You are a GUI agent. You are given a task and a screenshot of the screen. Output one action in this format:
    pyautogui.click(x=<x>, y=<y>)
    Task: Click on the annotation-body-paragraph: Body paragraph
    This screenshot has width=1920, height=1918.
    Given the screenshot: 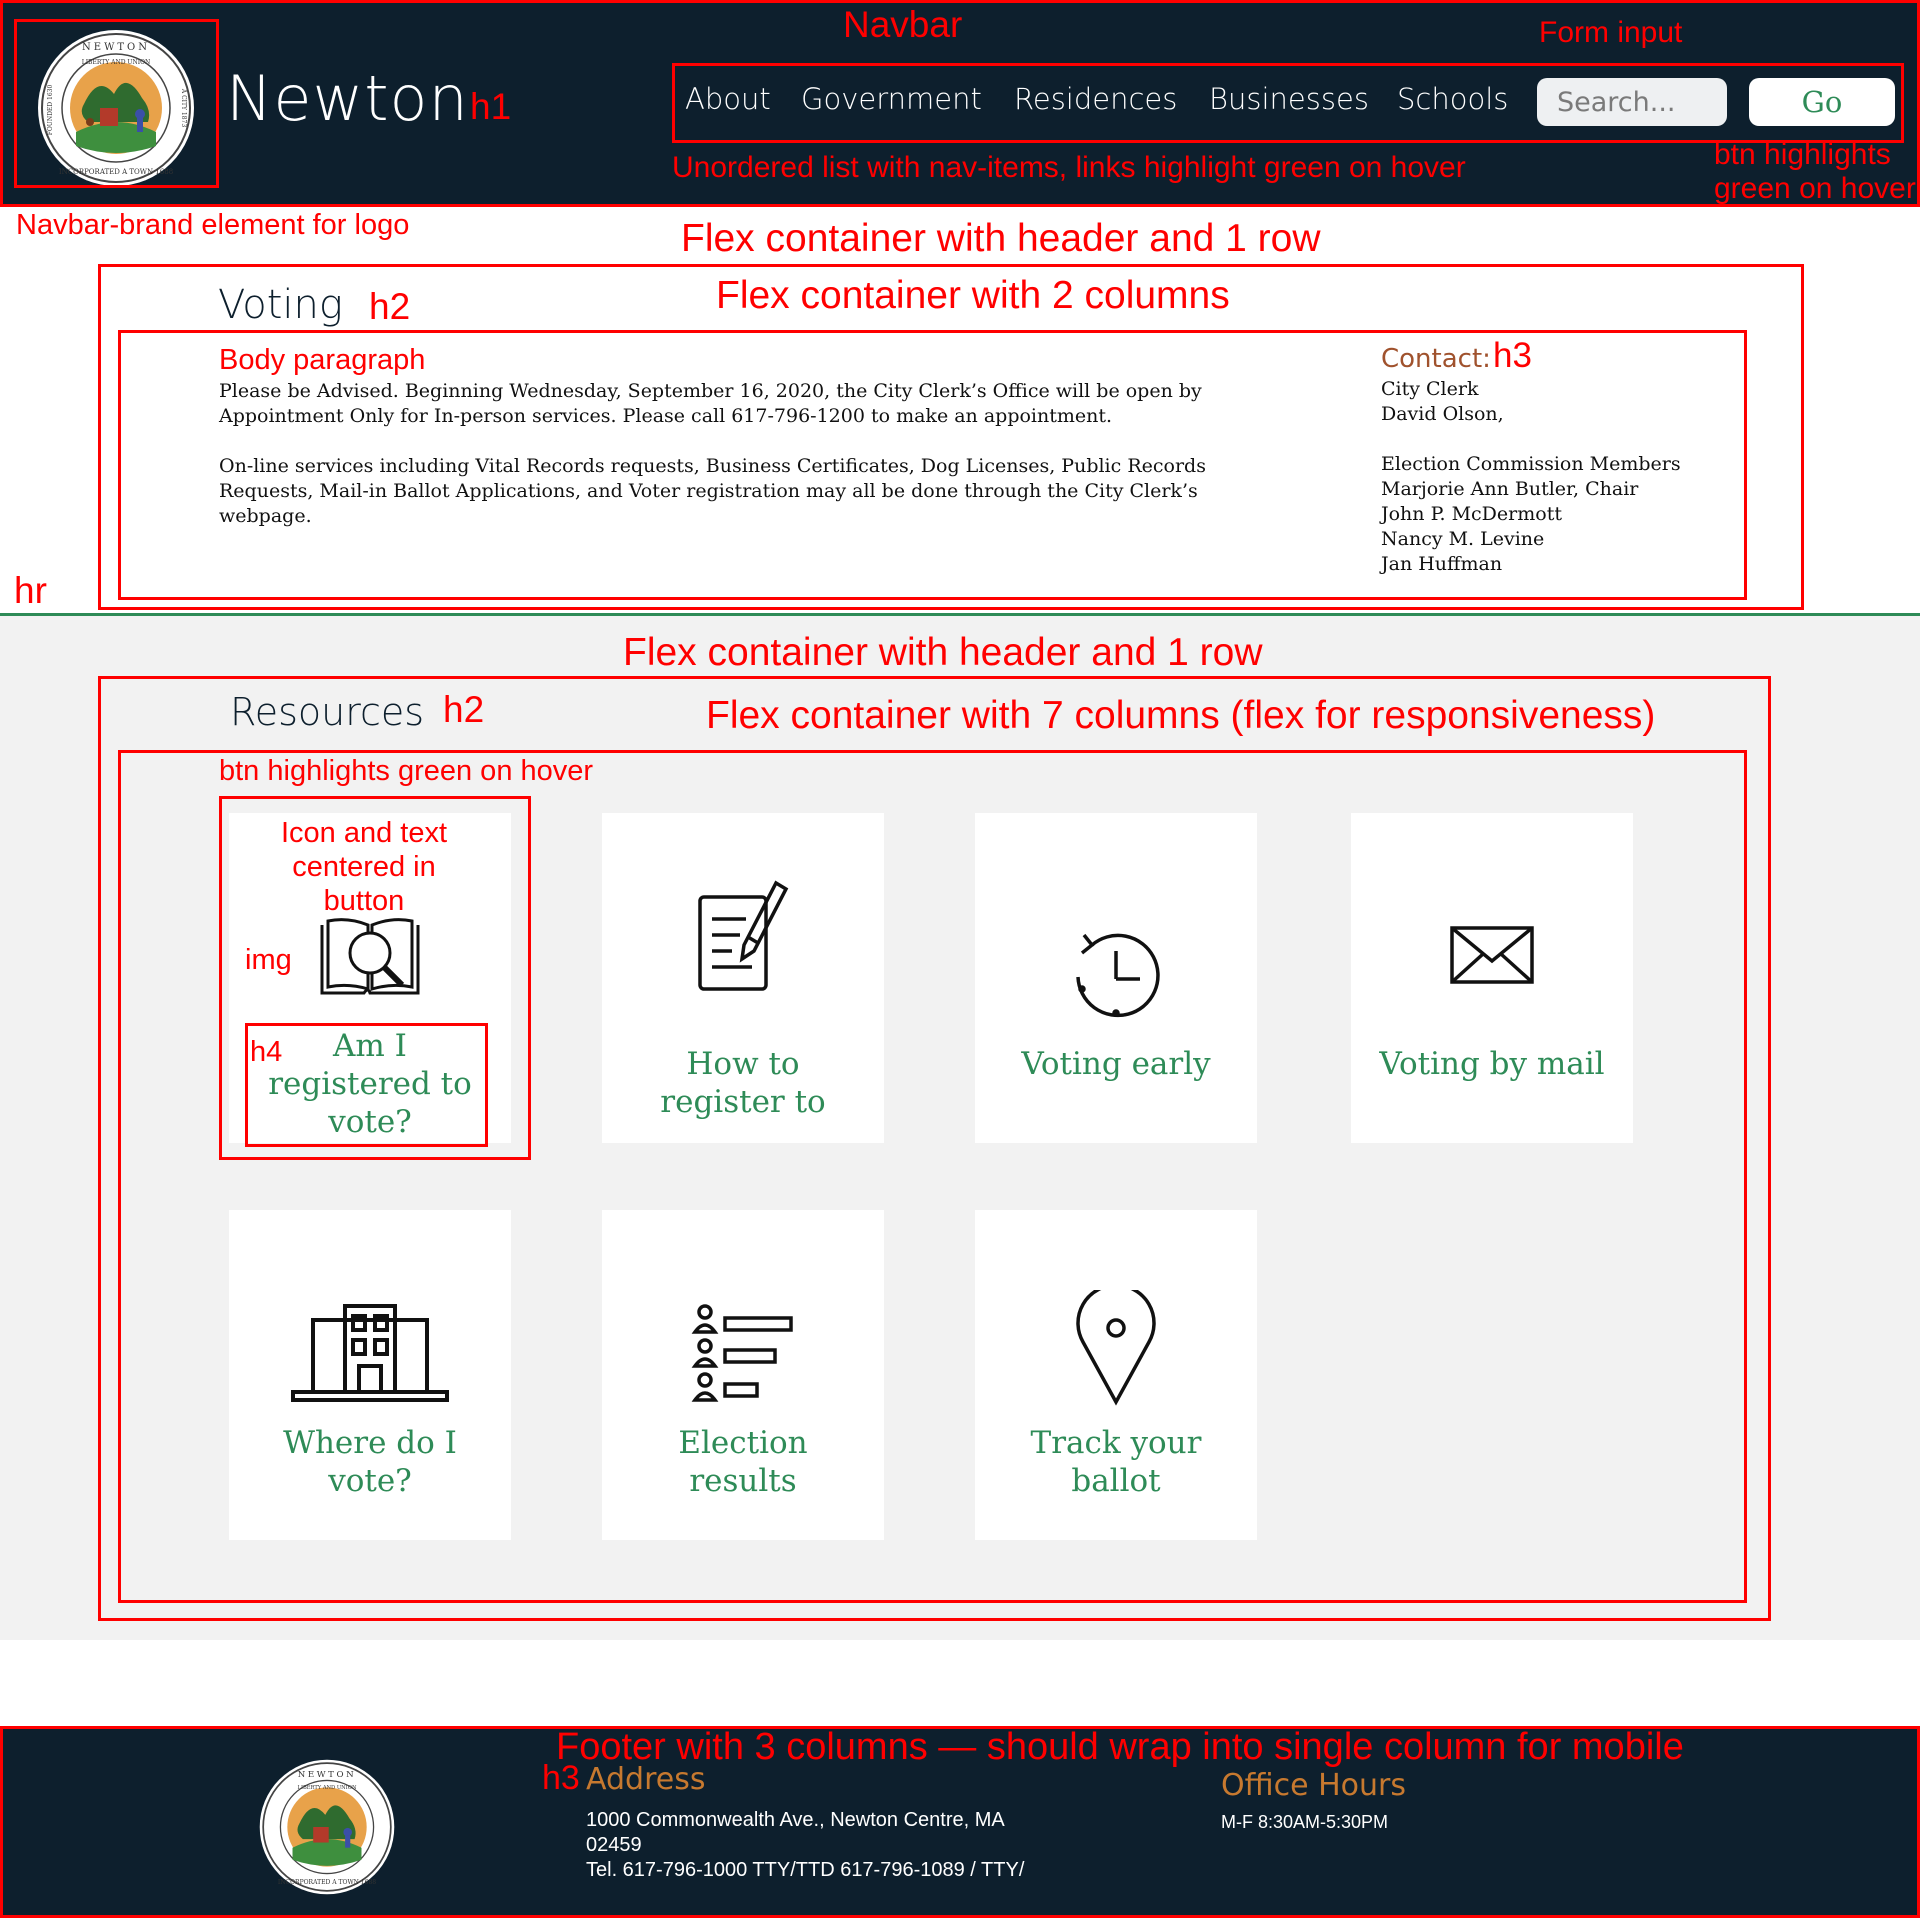 What is the action you would take?
    pyautogui.click(x=322, y=360)
    